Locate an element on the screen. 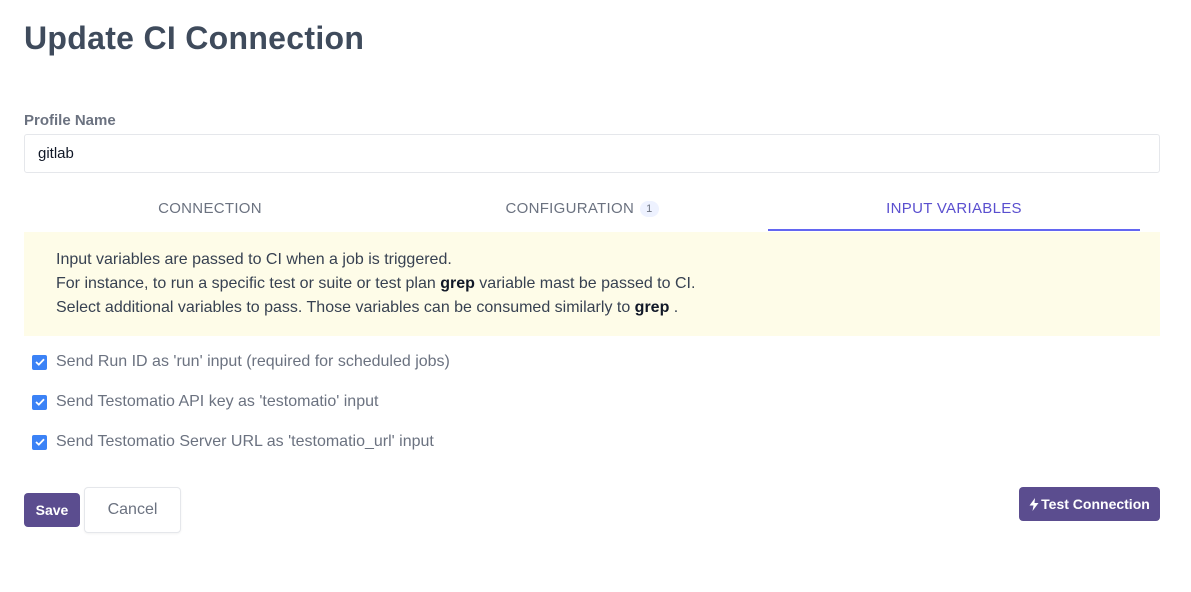 This screenshot has height=592, width=1191. test-connection-button: Test Connection is located at coordinates (1089, 504).